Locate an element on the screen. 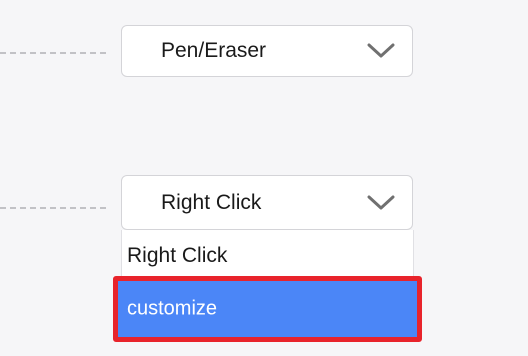 The height and width of the screenshot is (356, 528). option-label: customize is located at coordinates (172, 308).